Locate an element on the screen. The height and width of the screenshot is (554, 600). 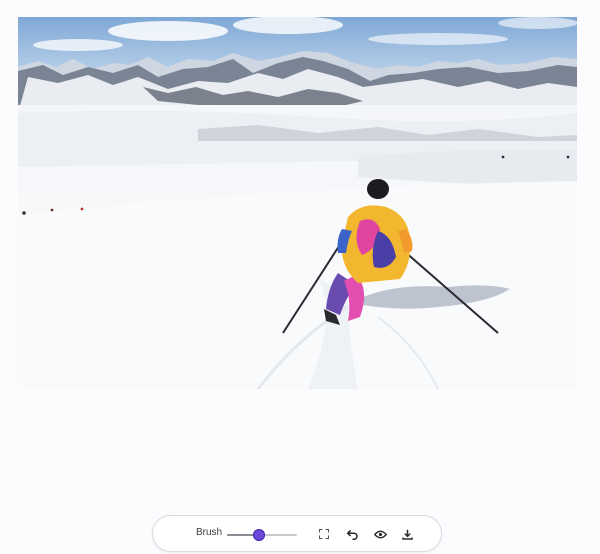
download-icon is located at coordinates (407, 534).